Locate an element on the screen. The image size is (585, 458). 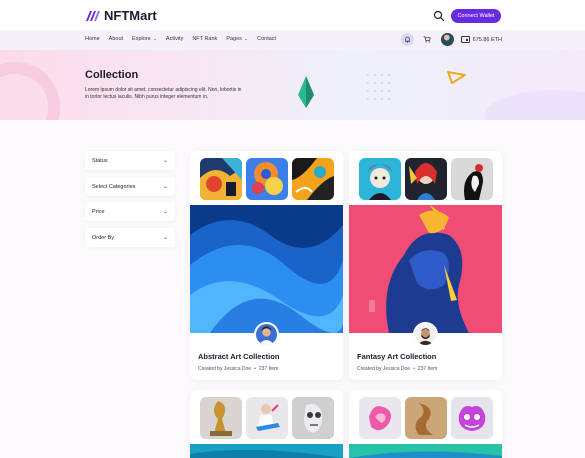
brand-logo: NFTMart is located at coordinates (121, 15).